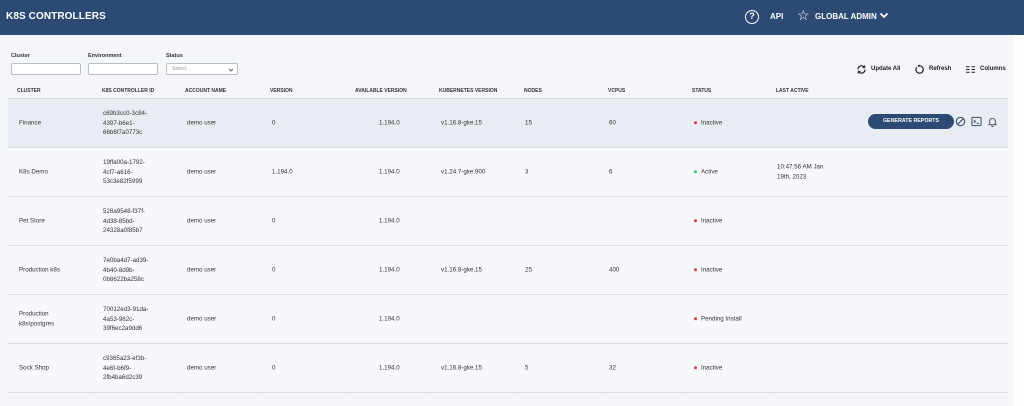  Describe the element at coordinates (46, 69) in the screenshot. I see `cluster-filter-input` at that location.